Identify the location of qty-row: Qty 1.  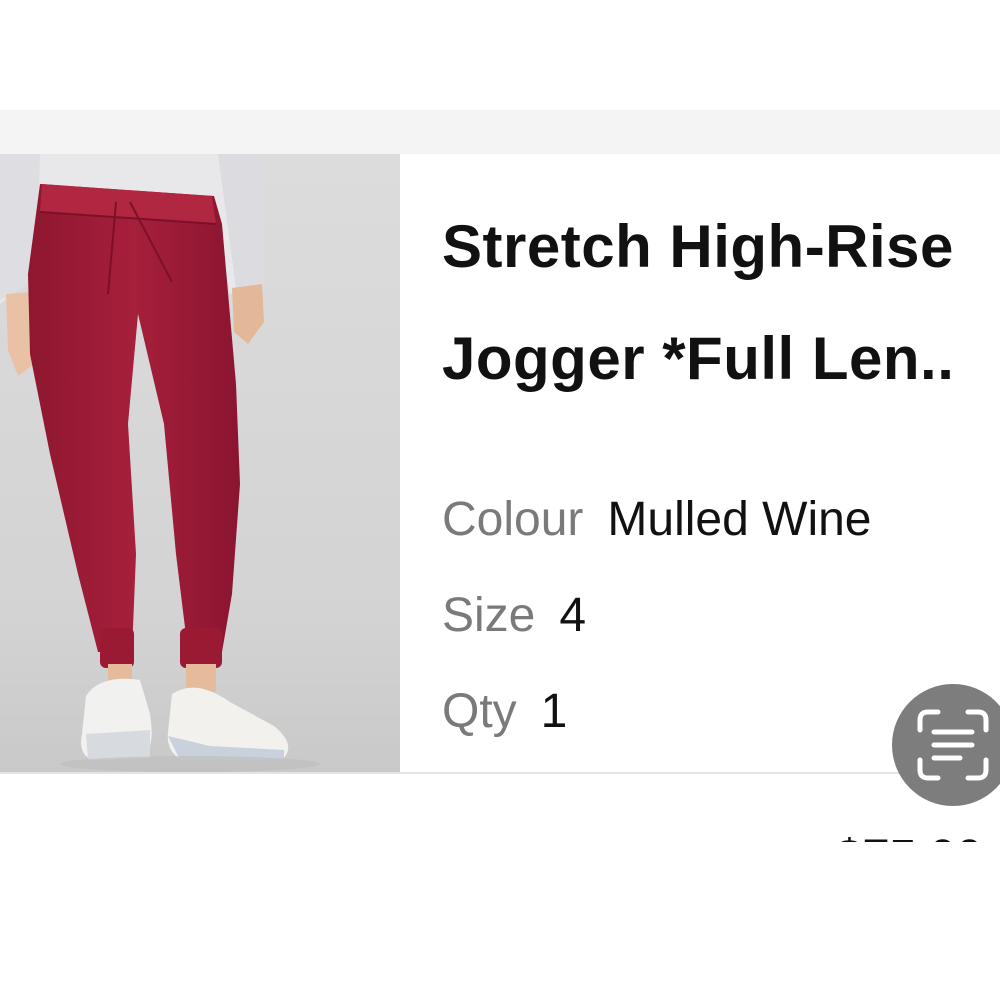
(504, 711).